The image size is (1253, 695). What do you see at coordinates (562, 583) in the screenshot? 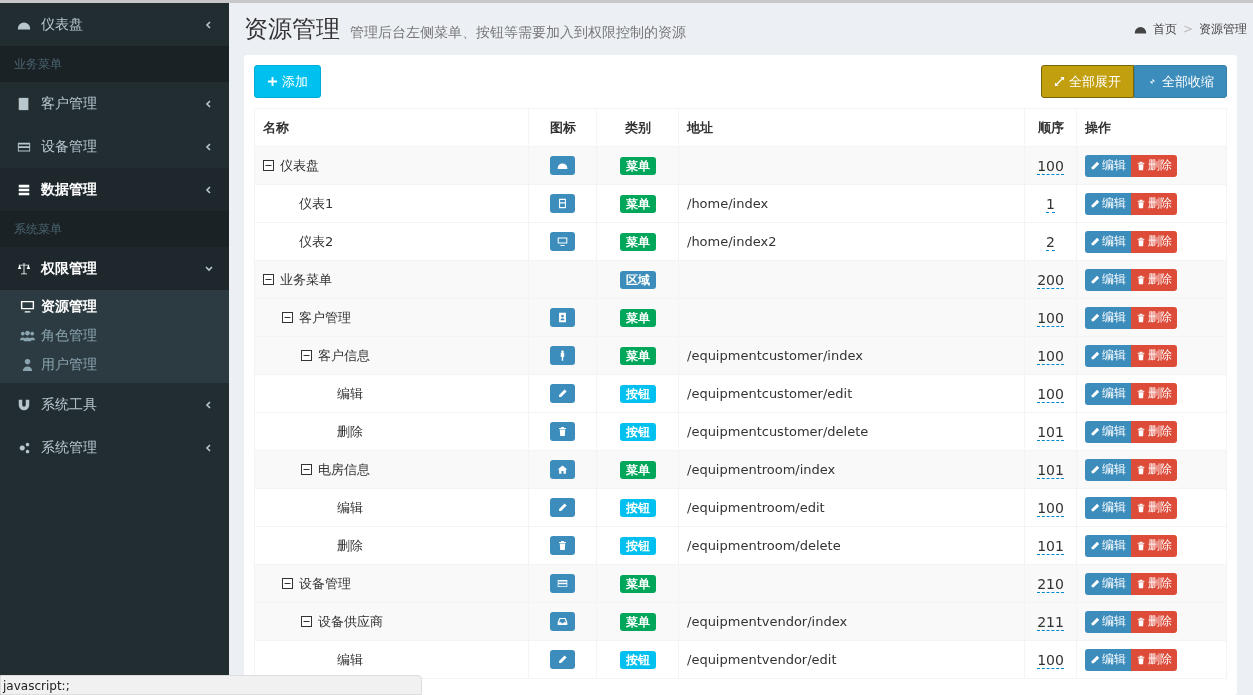
I see `card-icon` at bounding box center [562, 583].